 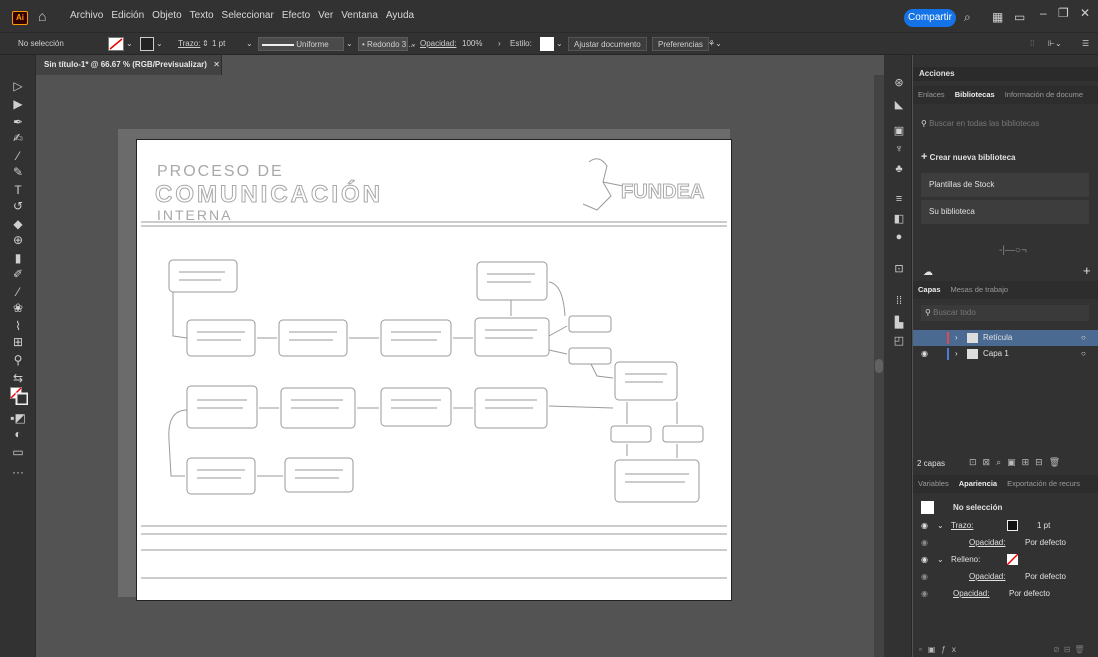 What do you see at coordinates (218, 44) in the screenshot?
I see `stroke-weight-value: 1 pt` at bounding box center [218, 44].